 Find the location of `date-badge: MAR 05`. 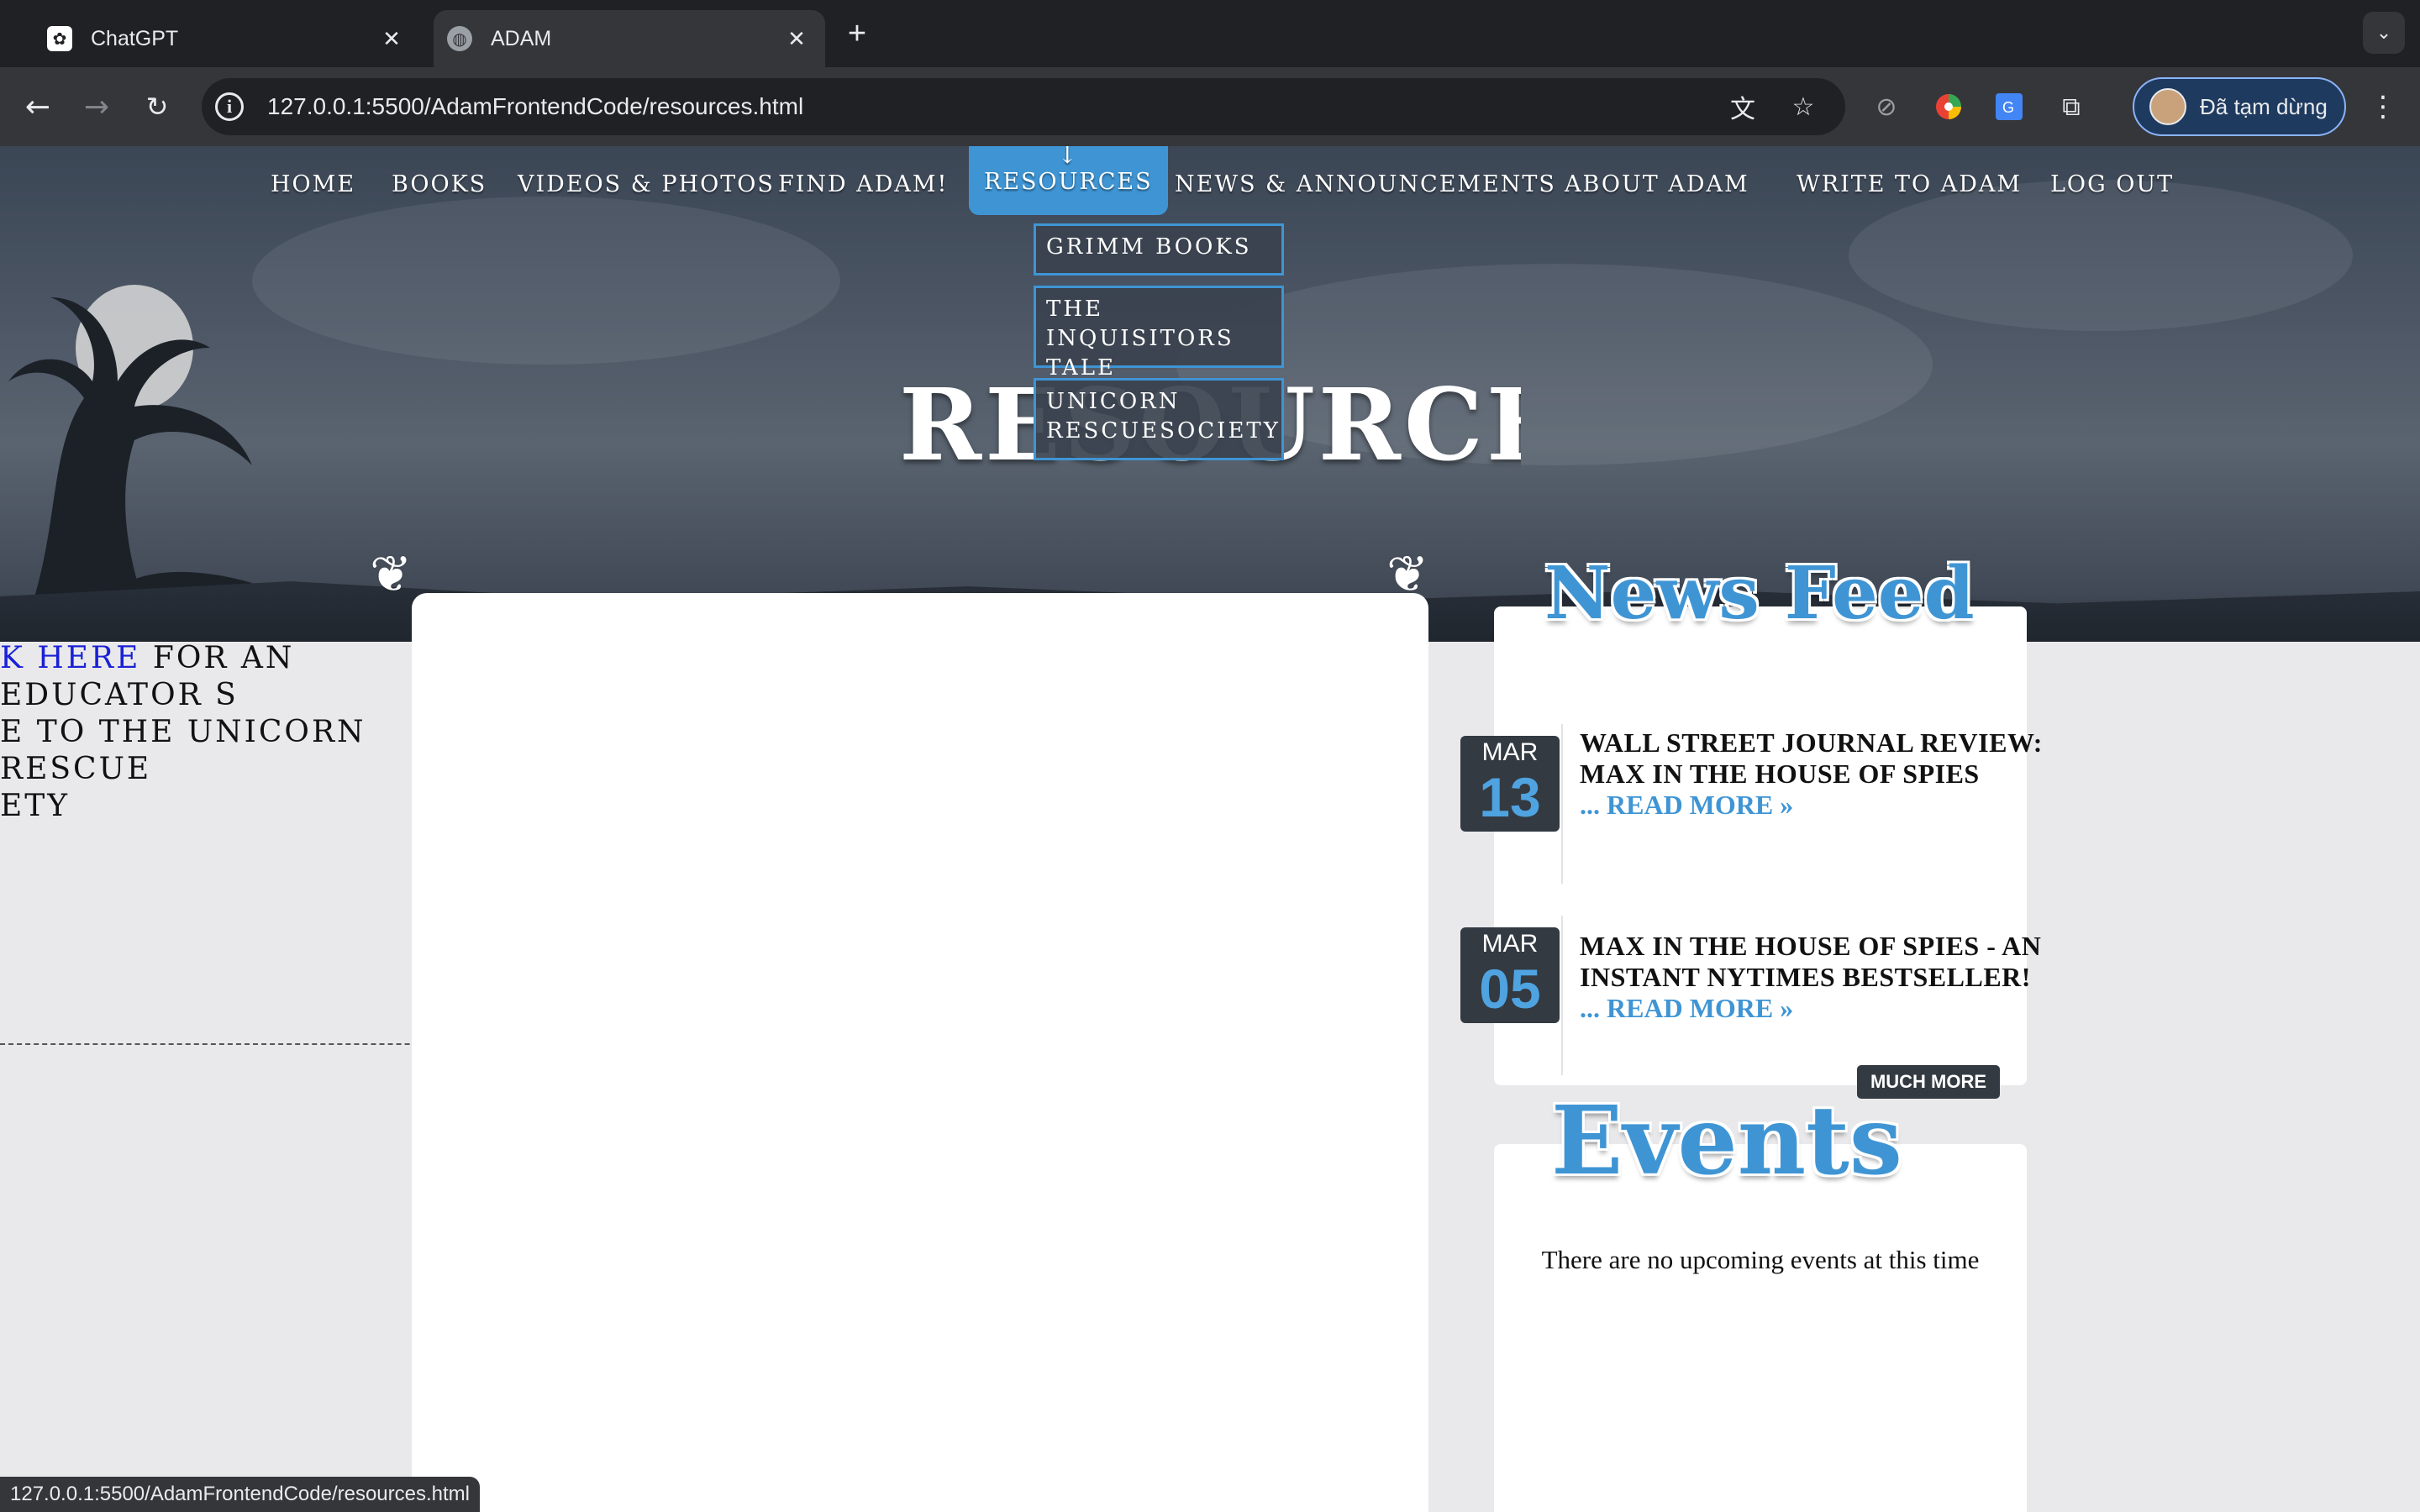

date-badge: MAR 05 is located at coordinates (1510, 975).